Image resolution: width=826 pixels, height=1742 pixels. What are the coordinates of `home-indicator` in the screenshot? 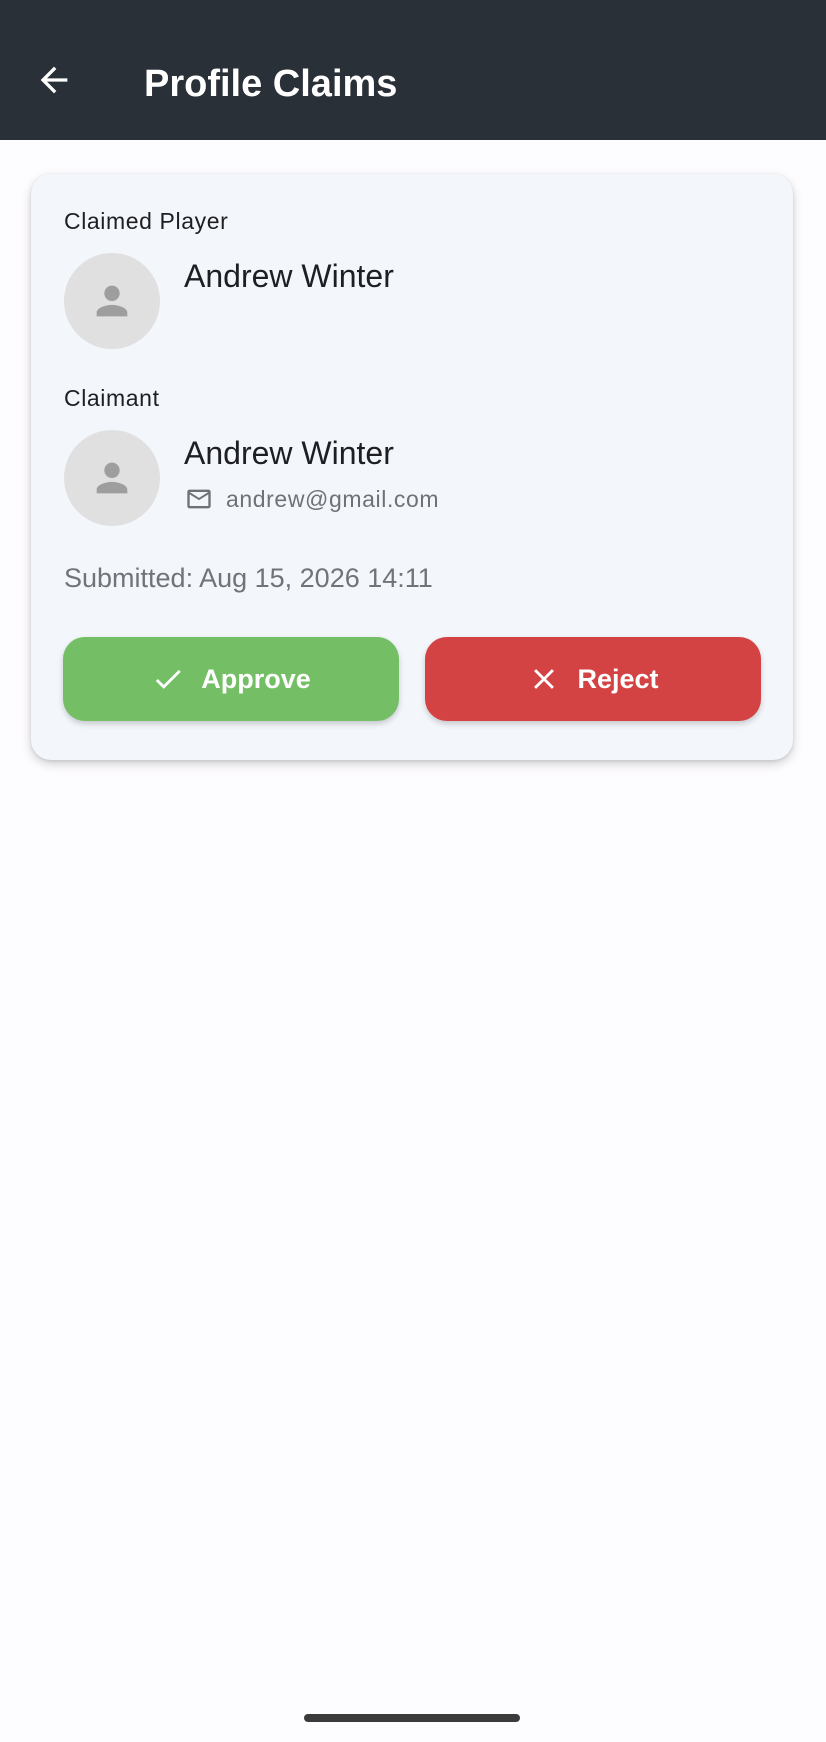 It's located at (412, 1718).